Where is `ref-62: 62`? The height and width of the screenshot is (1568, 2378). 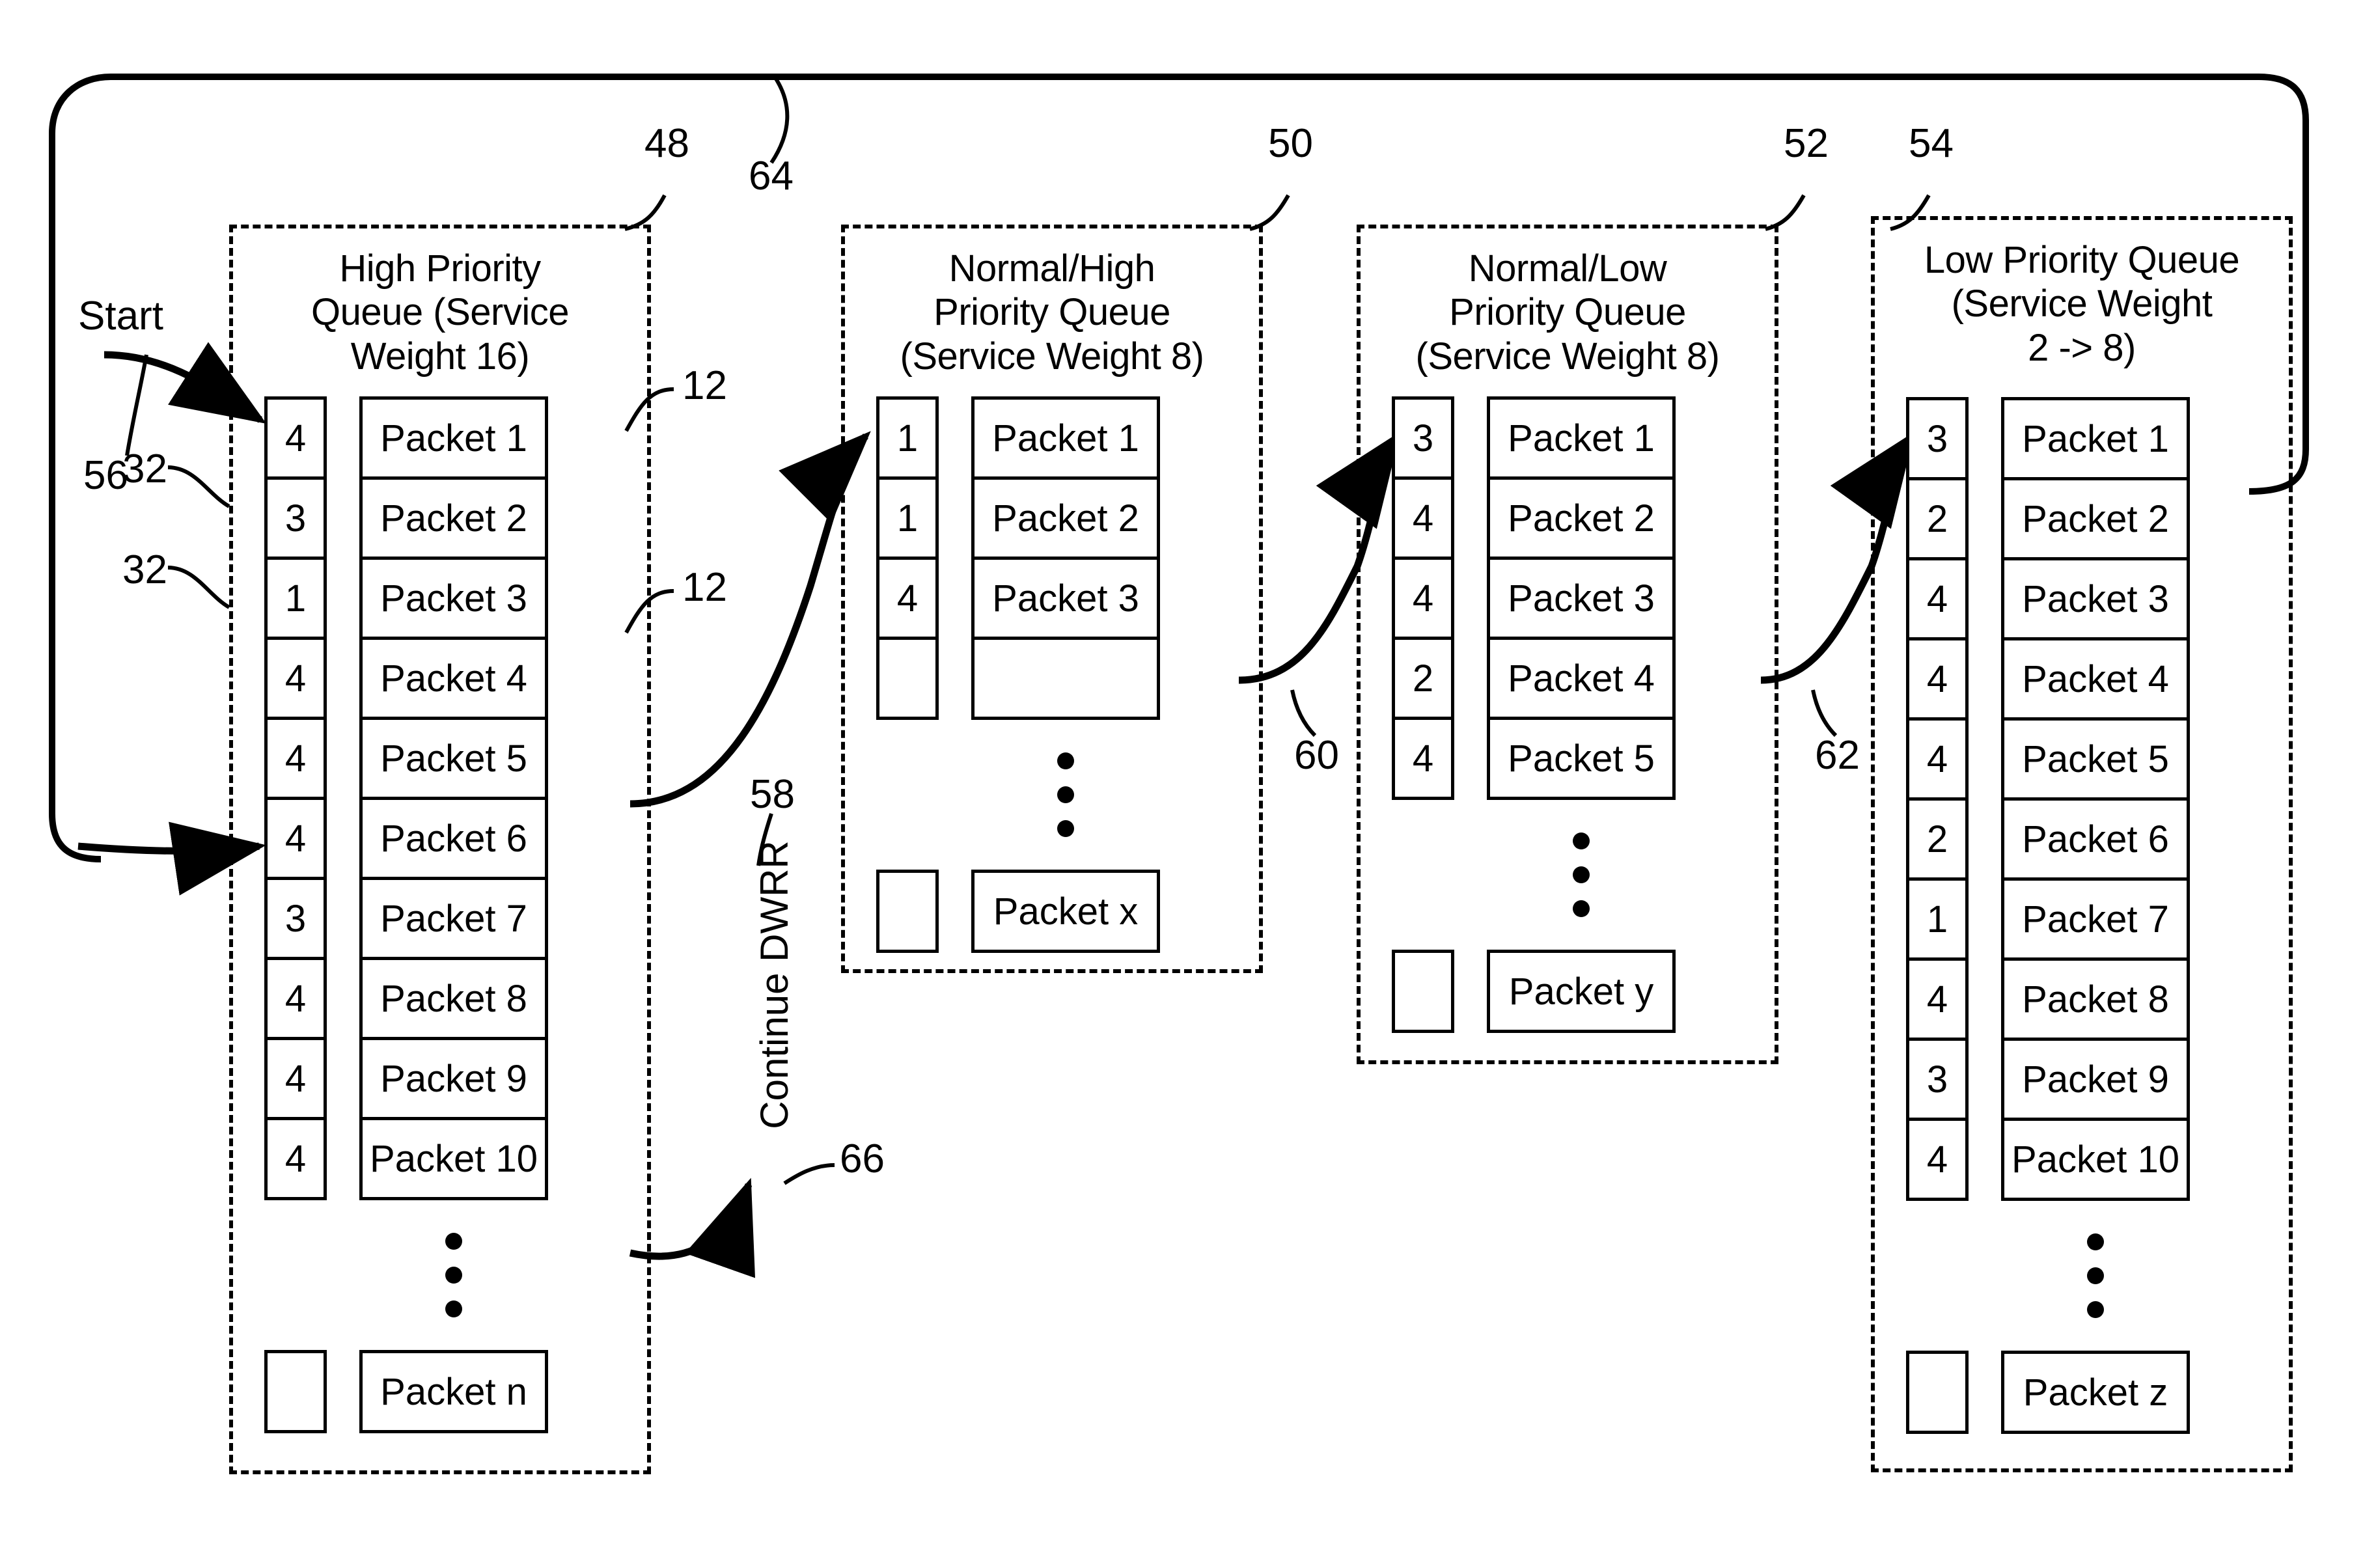
ref-62: 62 is located at coordinates (1837, 755).